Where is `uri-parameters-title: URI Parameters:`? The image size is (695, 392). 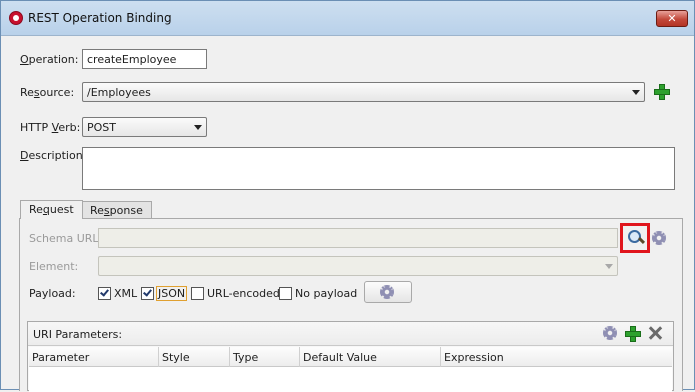 uri-parameters-title: URI Parameters: is located at coordinates (78, 334).